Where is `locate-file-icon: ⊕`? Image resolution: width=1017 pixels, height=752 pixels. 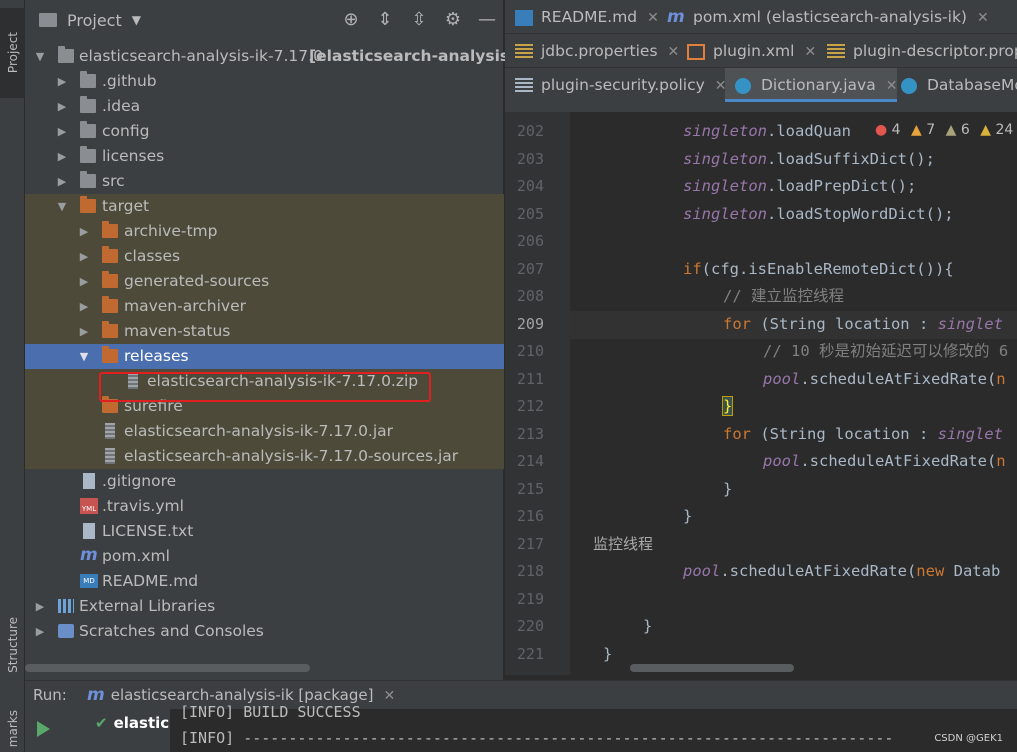 locate-file-icon: ⊕ is located at coordinates (351, 19).